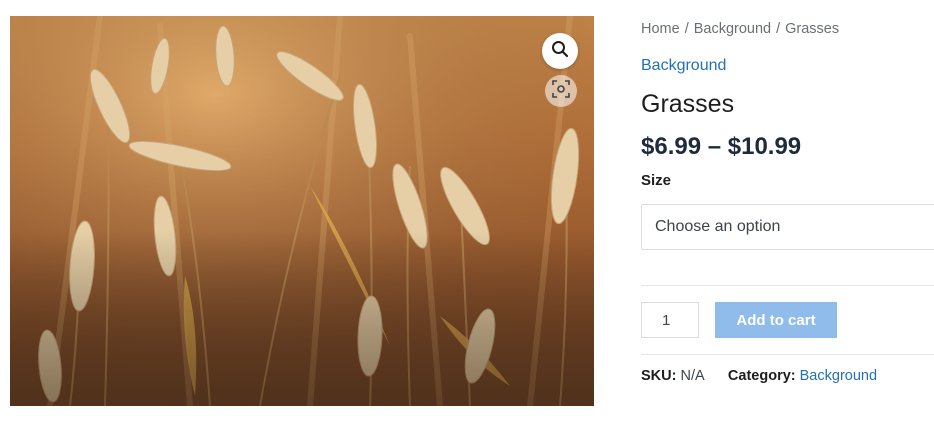 This screenshot has width=934, height=428. I want to click on breadcrumb-background: Background, so click(732, 29).